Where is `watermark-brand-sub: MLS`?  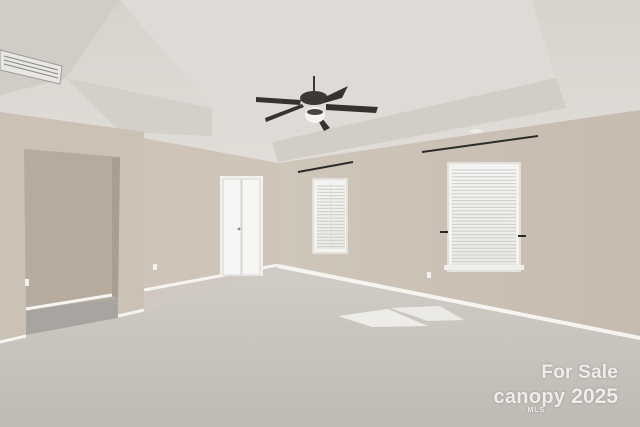 watermark-brand-sub: MLS is located at coordinates (536, 410).